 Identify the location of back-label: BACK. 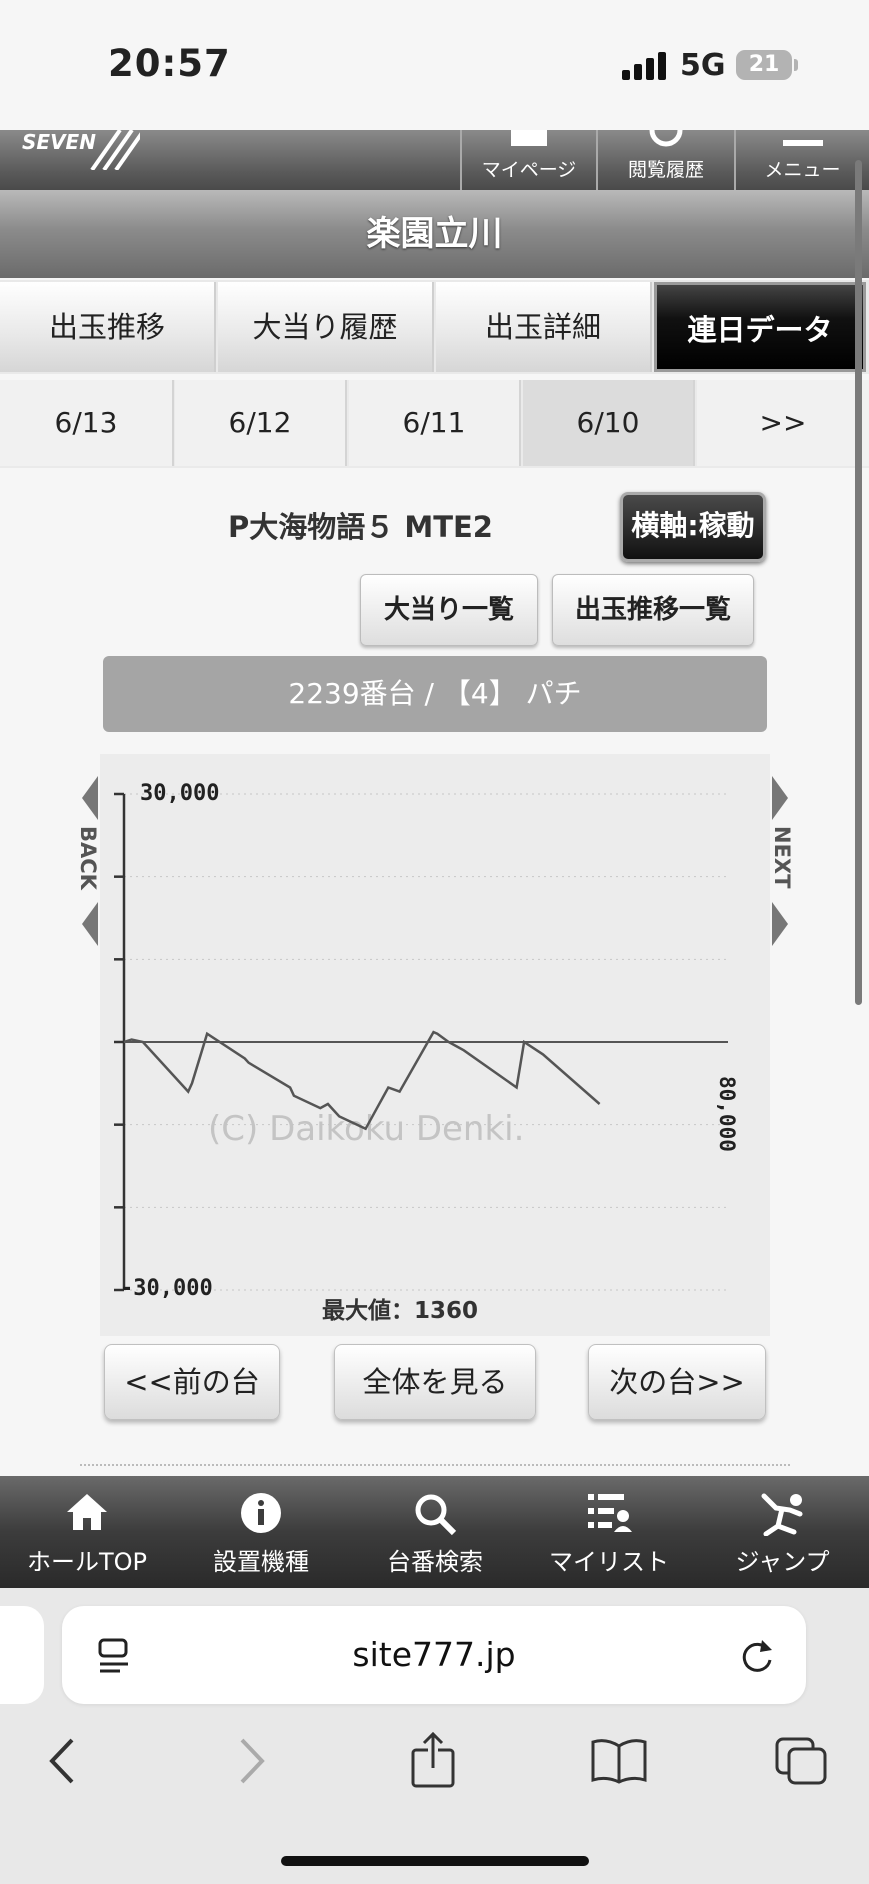
(88, 858).